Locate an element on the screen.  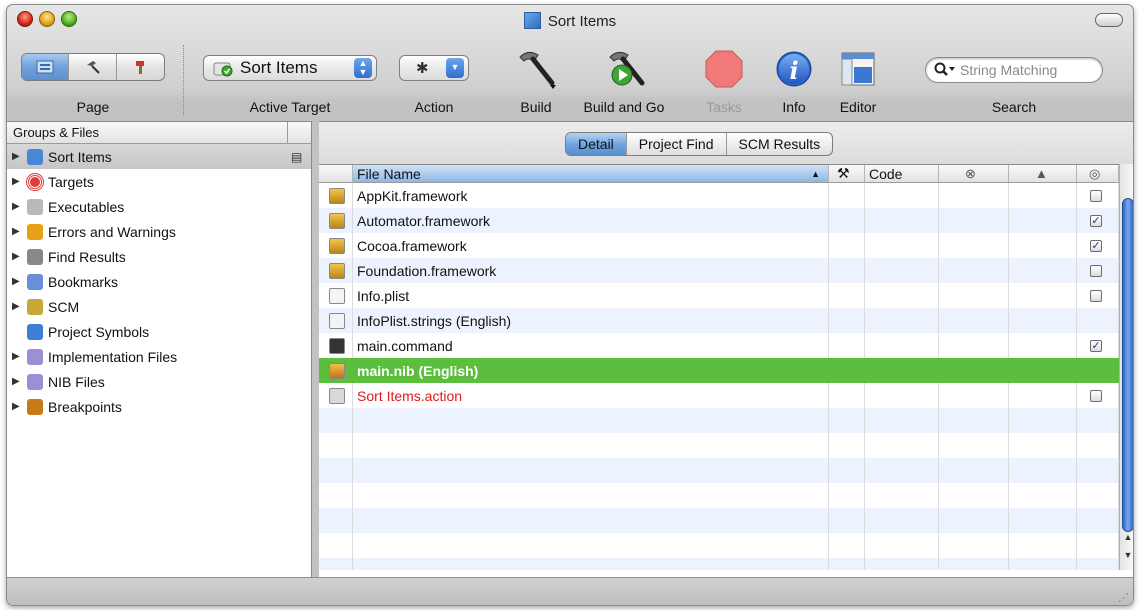
table-row: Sort Items.action is located at coordinates (719, 395).